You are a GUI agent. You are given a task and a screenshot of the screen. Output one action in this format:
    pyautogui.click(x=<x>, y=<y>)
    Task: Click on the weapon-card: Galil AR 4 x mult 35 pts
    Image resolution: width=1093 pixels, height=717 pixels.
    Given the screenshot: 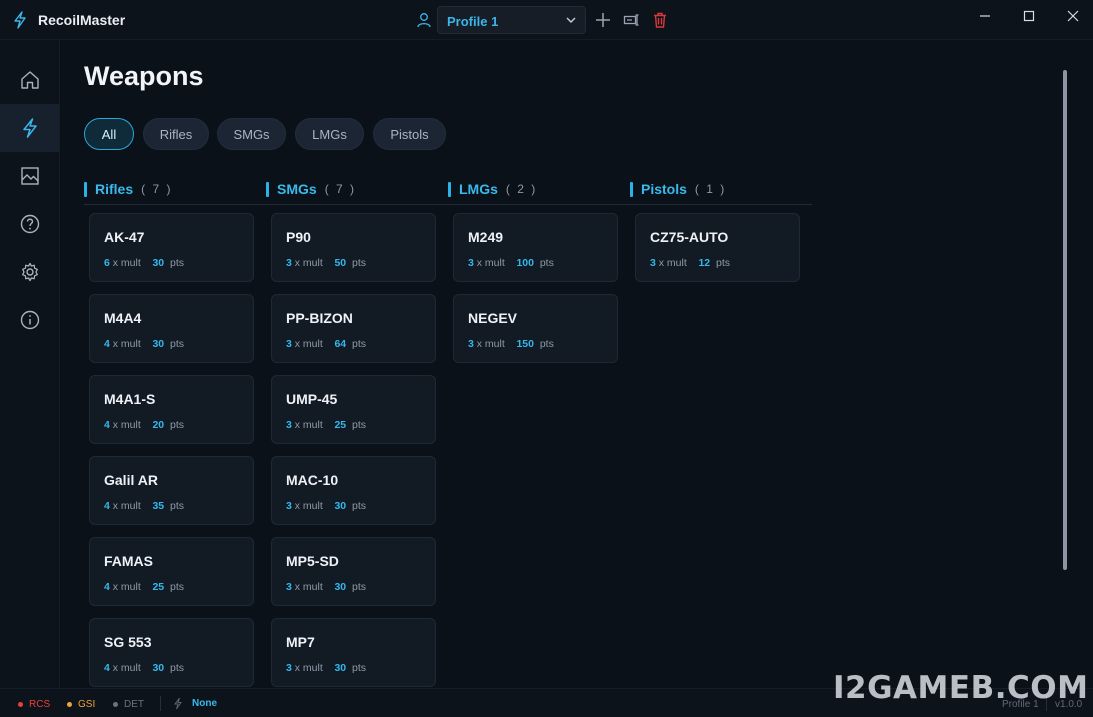 What is the action you would take?
    pyautogui.click(x=171, y=490)
    